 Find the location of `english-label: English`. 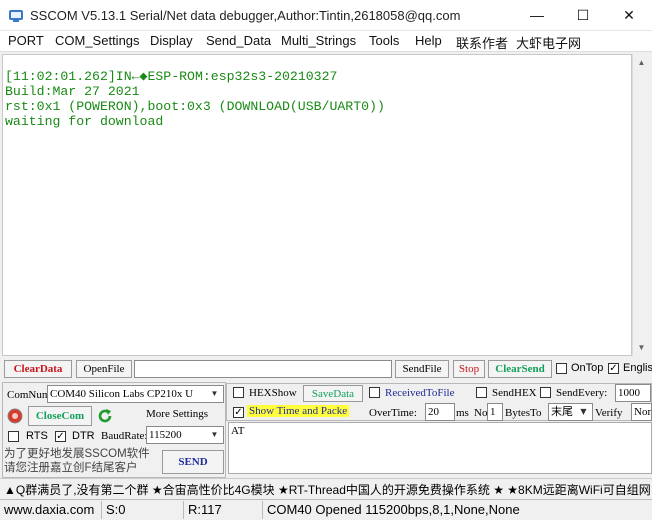

english-label: English is located at coordinates (637, 368).